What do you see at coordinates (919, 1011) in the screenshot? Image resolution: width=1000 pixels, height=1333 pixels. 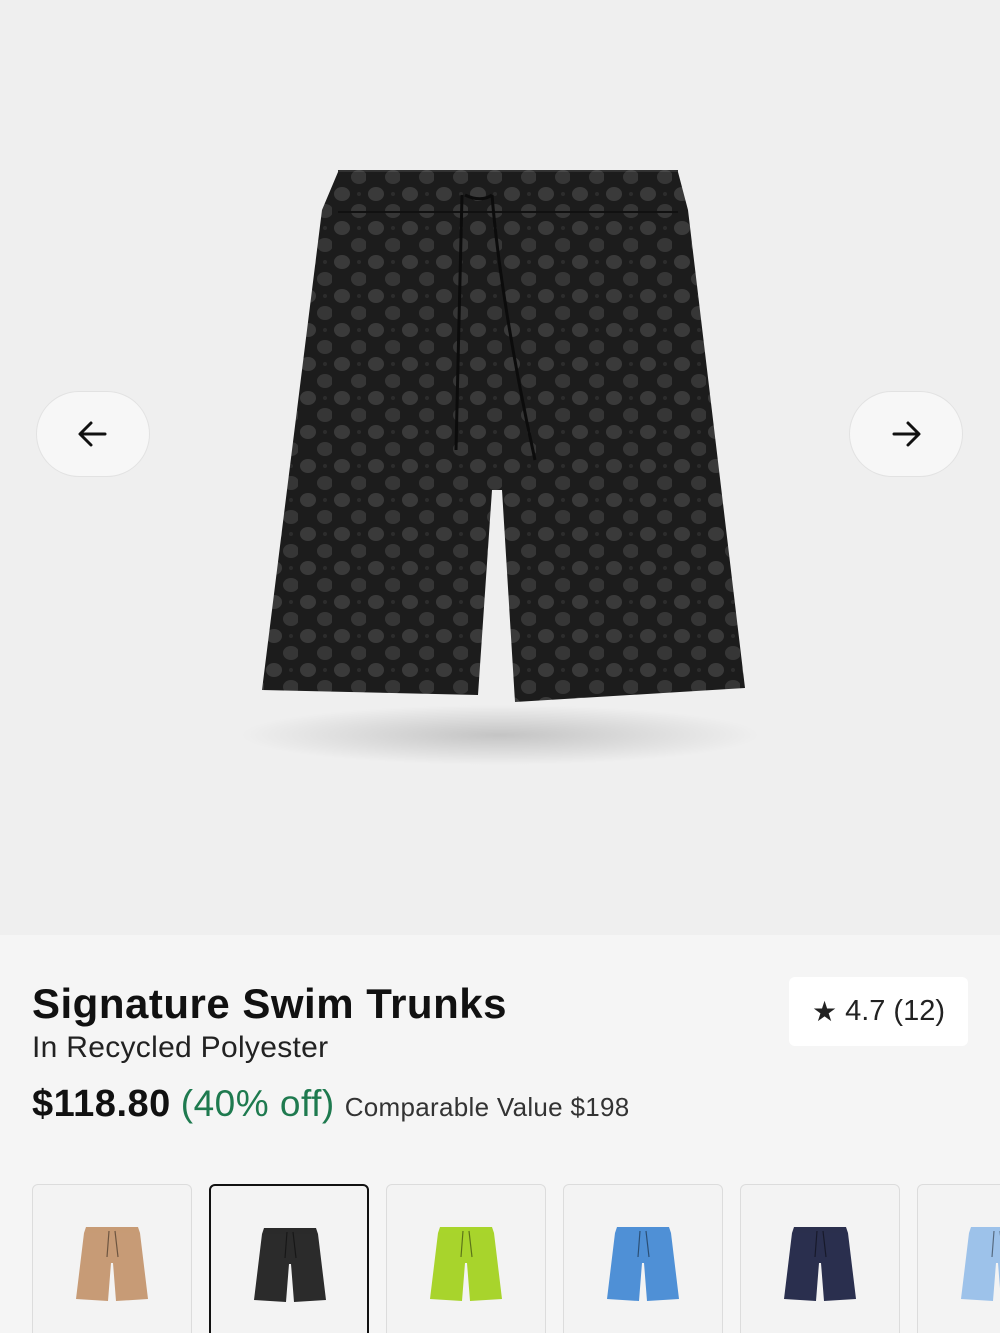 I see `rating-count: (12)` at bounding box center [919, 1011].